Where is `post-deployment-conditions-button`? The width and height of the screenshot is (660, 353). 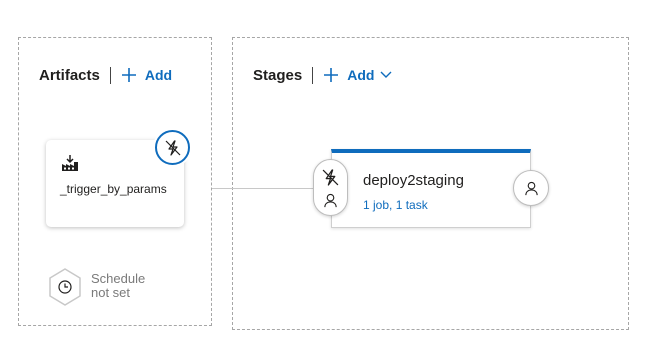
post-deployment-conditions-button is located at coordinates (531, 188).